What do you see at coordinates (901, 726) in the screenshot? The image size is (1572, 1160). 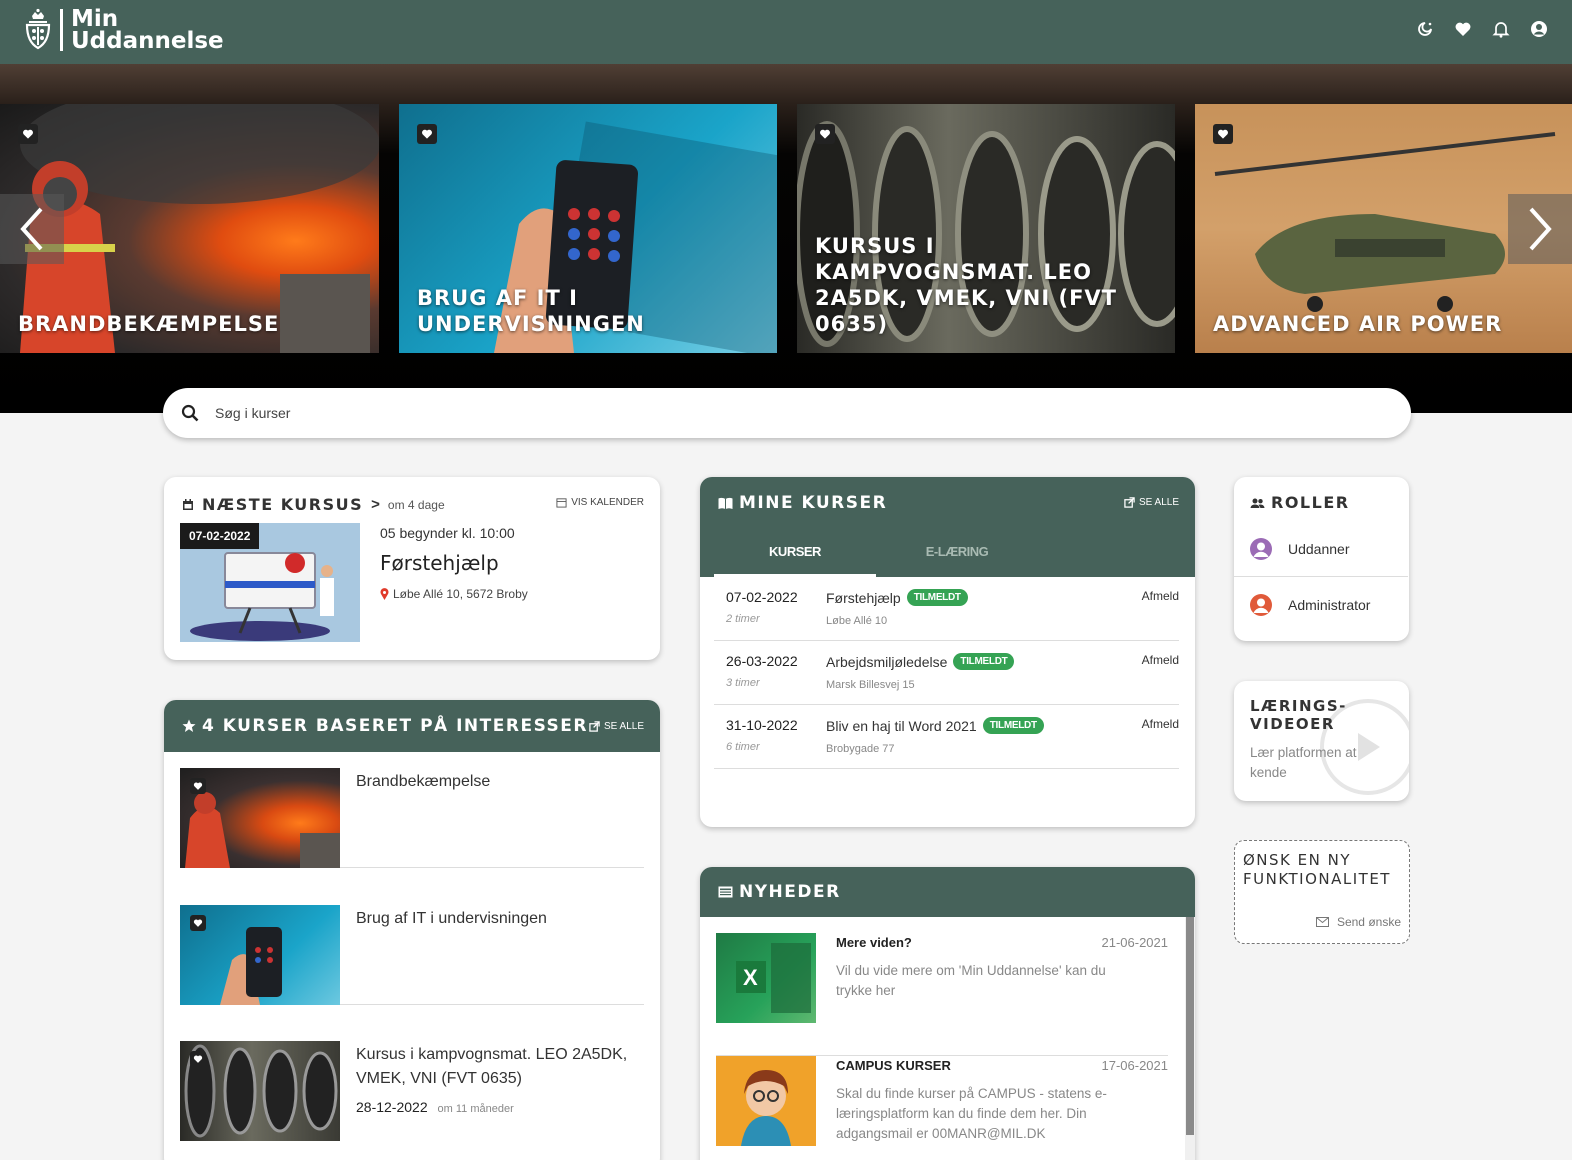 I see `course-title: Bliv en haj til Word 2021` at bounding box center [901, 726].